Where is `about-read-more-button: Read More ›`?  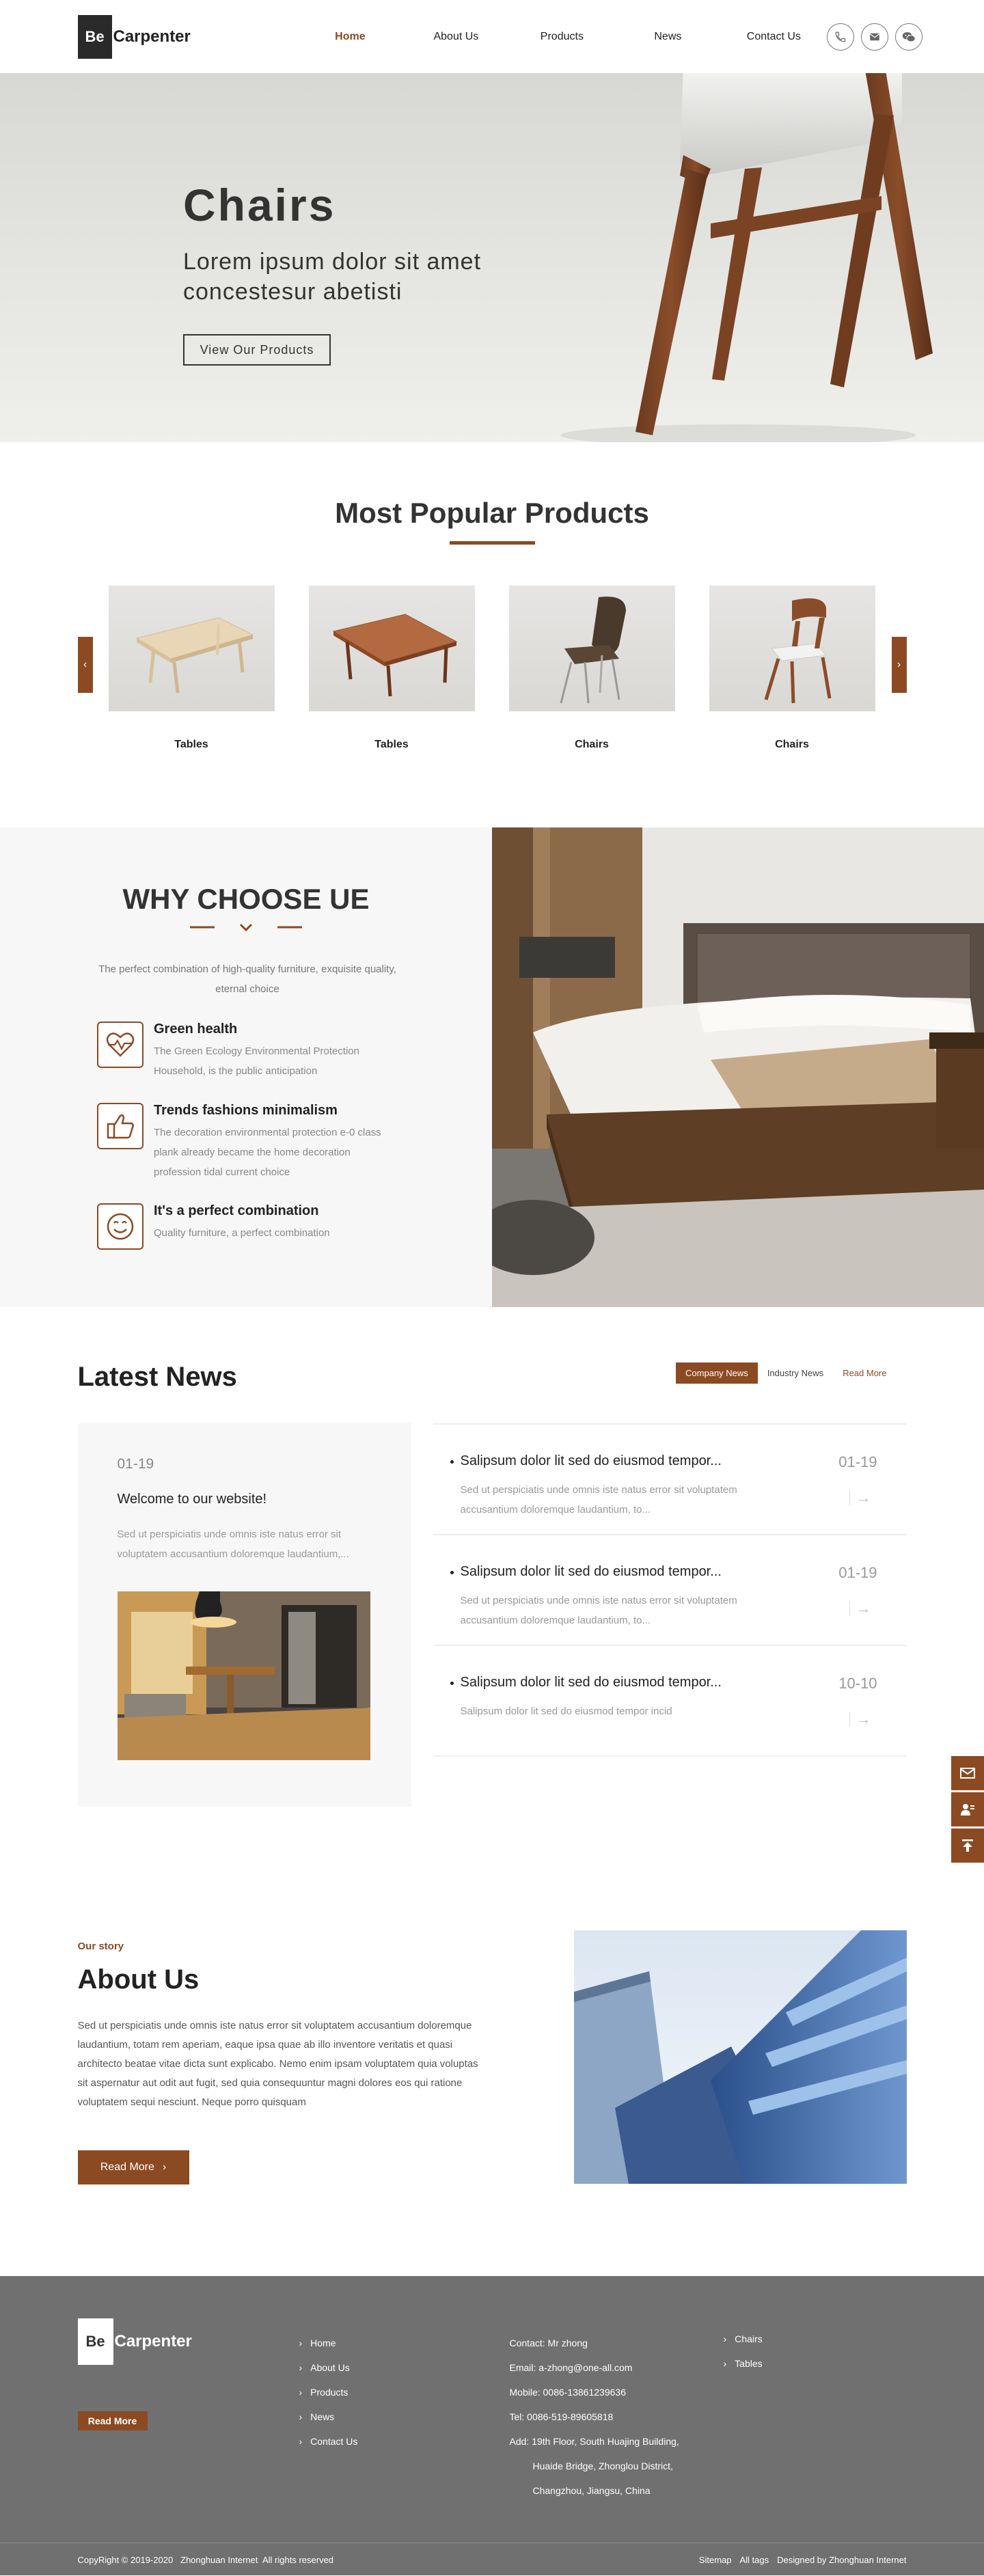 about-read-more-button: Read More › is located at coordinates (133, 2167).